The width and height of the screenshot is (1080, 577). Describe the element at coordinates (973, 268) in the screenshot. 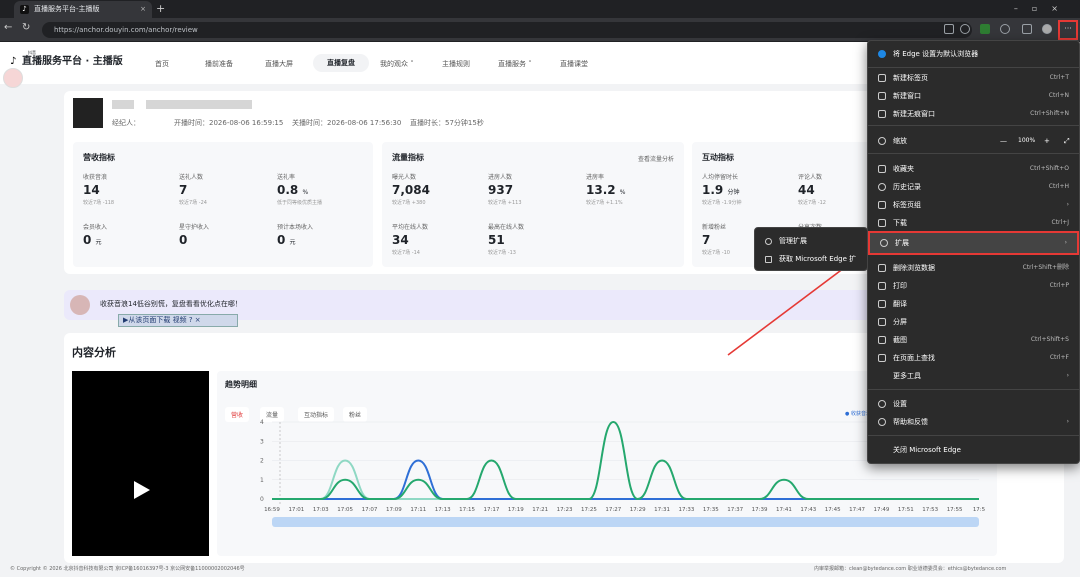

I see `menu-clear-data: 删除浏览数据 Ctrl+Shift+删除` at that location.